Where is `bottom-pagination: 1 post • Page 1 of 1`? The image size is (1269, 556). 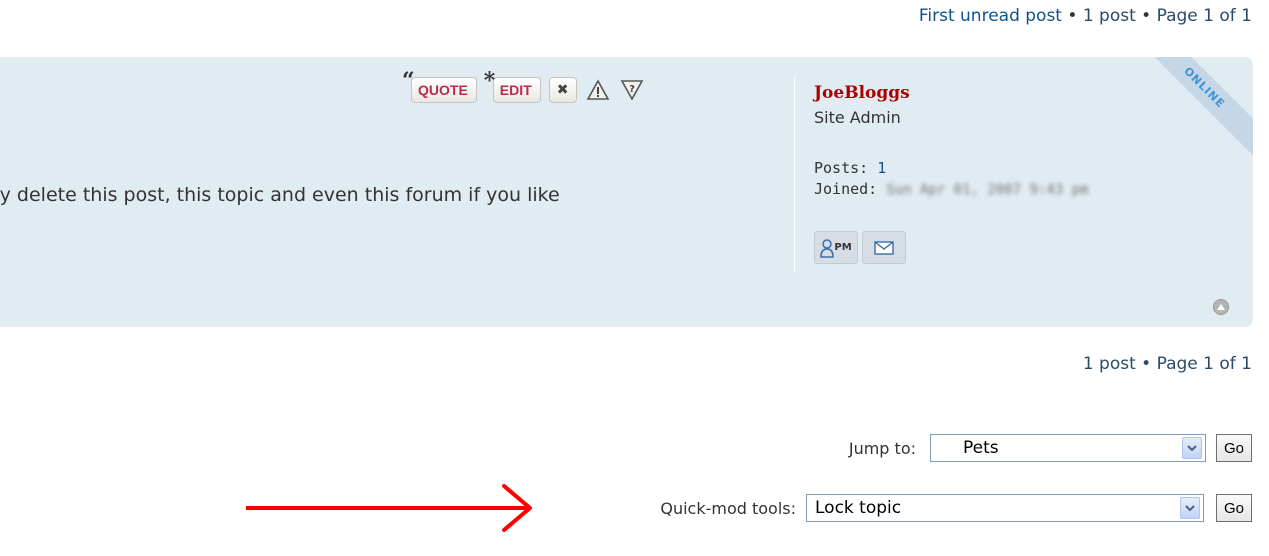 bottom-pagination: 1 post • Page 1 of 1 is located at coordinates (1167, 364).